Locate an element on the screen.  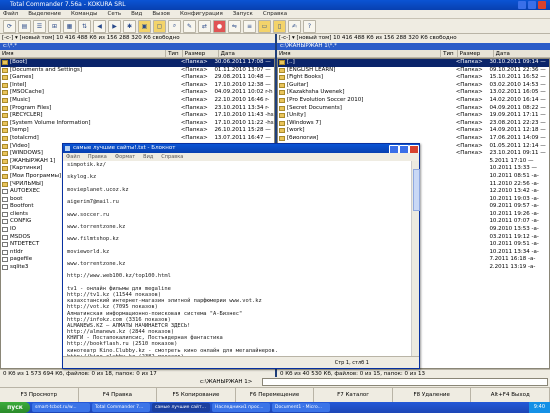
left-path-bar: c:\*.* is located at coordinates (137, 46).